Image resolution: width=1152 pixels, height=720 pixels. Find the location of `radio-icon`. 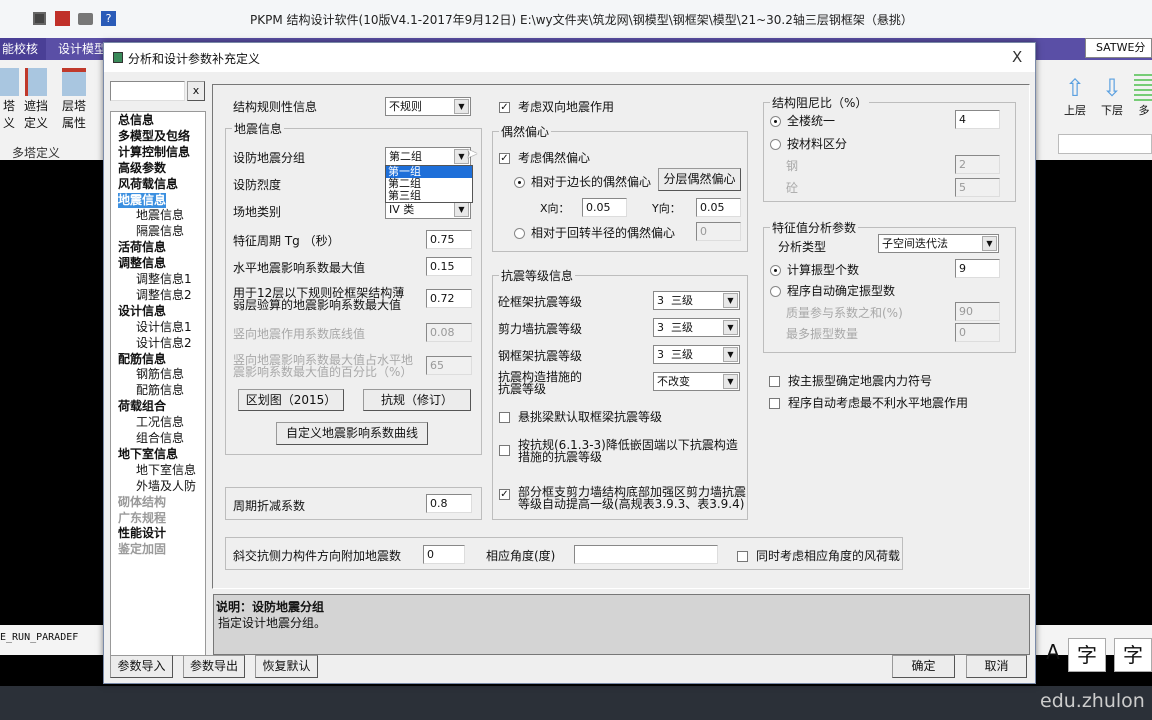

radio-icon is located at coordinates (775, 291).